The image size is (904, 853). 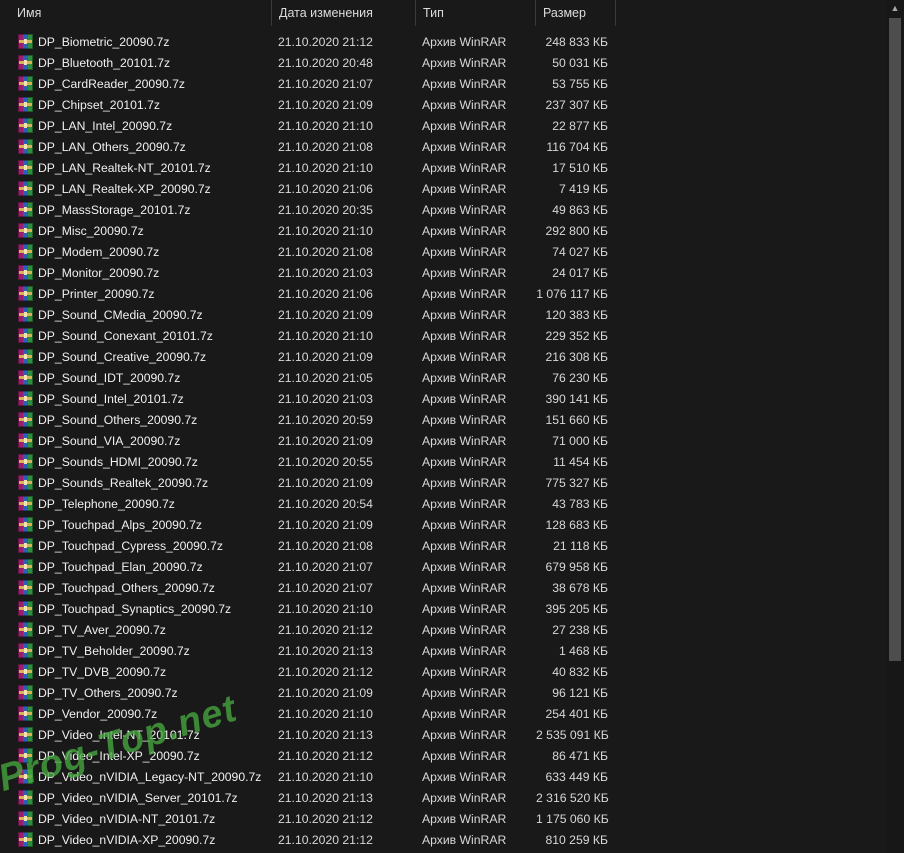 What do you see at coordinates (136, 62) in the screenshot?
I see `file-name-cell: DP_Bluetooth_20101.7z` at bounding box center [136, 62].